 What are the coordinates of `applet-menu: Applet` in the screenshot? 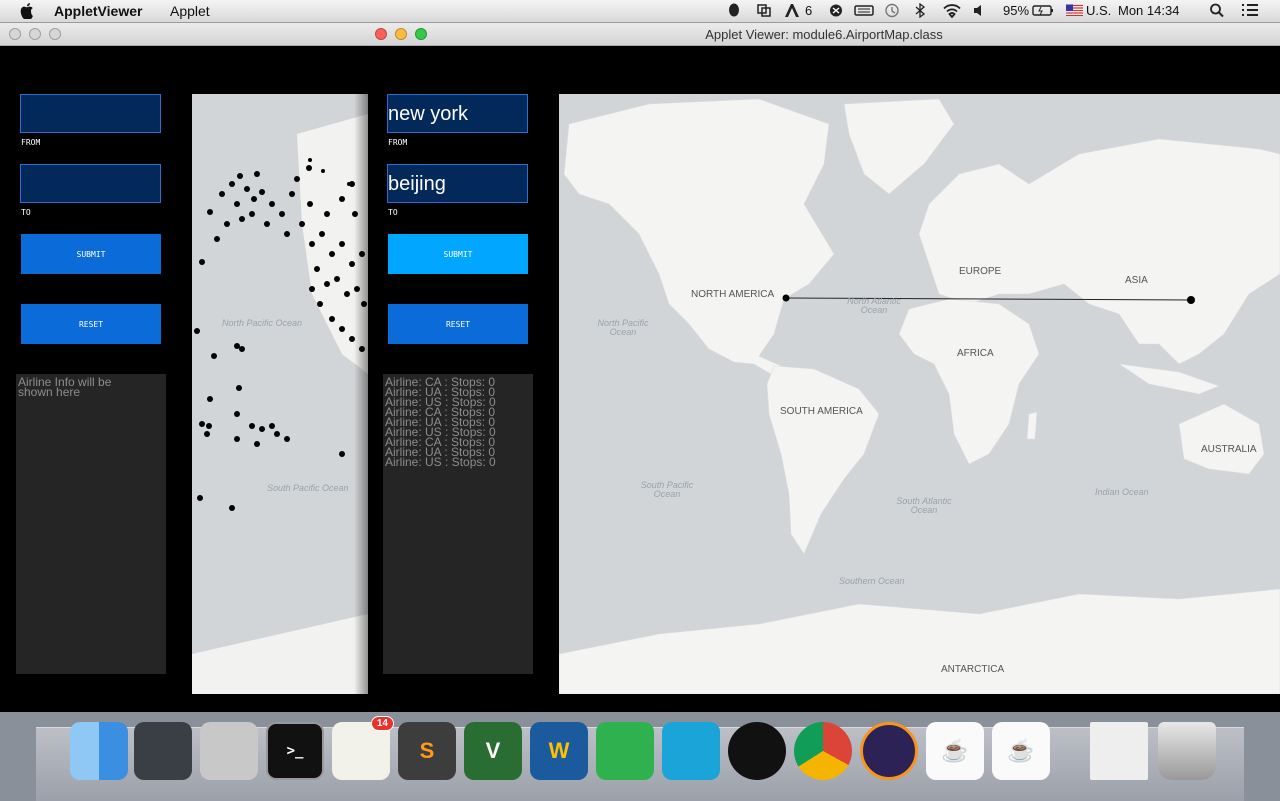 It's located at (190, 11).